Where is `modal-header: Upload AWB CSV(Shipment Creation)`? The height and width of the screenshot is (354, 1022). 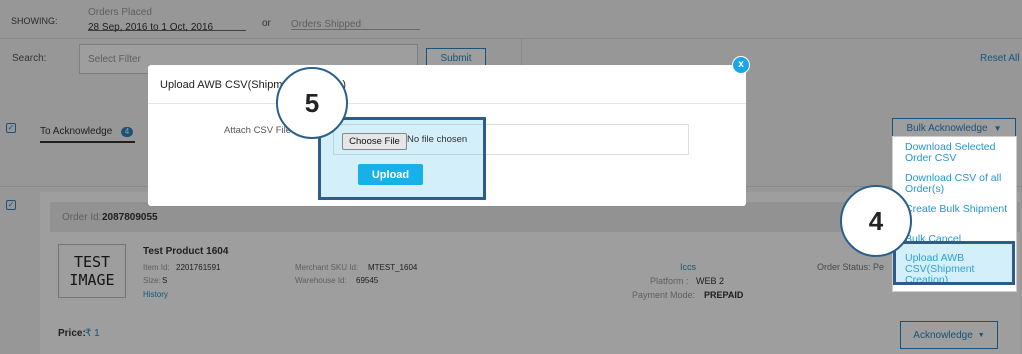 modal-header: Upload AWB CSV(Shipment Creation) is located at coordinates (447, 84).